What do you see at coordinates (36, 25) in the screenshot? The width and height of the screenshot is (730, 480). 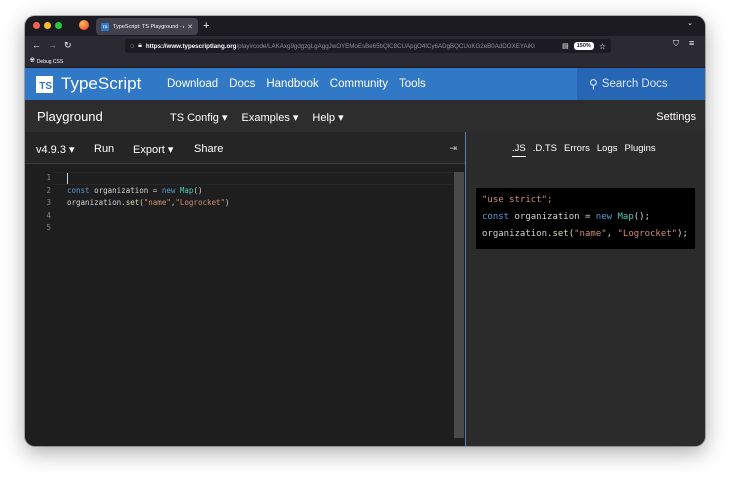 I see `close-window-button` at bounding box center [36, 25].